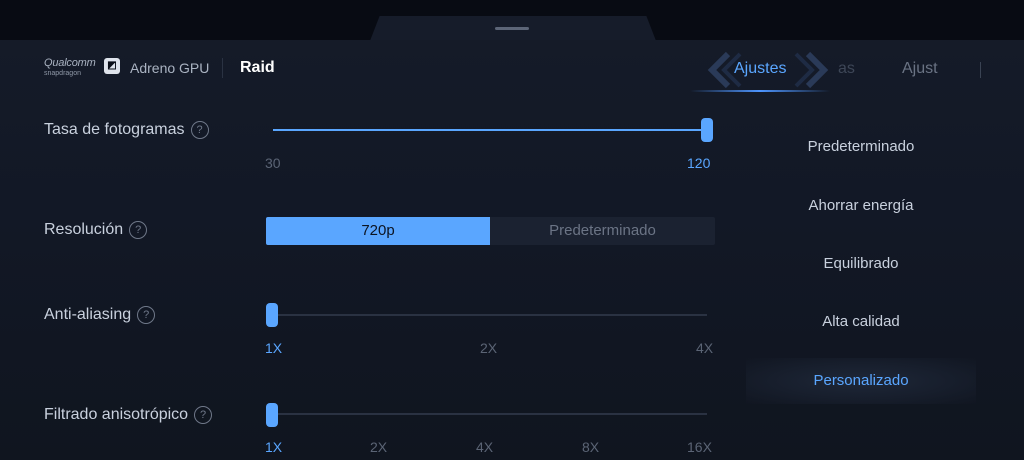 The image size is (1024, 460). What do you see at coordinates (707, 130) in the screenshot?
I see `frame-rate-thumb` at bounding box center [707, 130].